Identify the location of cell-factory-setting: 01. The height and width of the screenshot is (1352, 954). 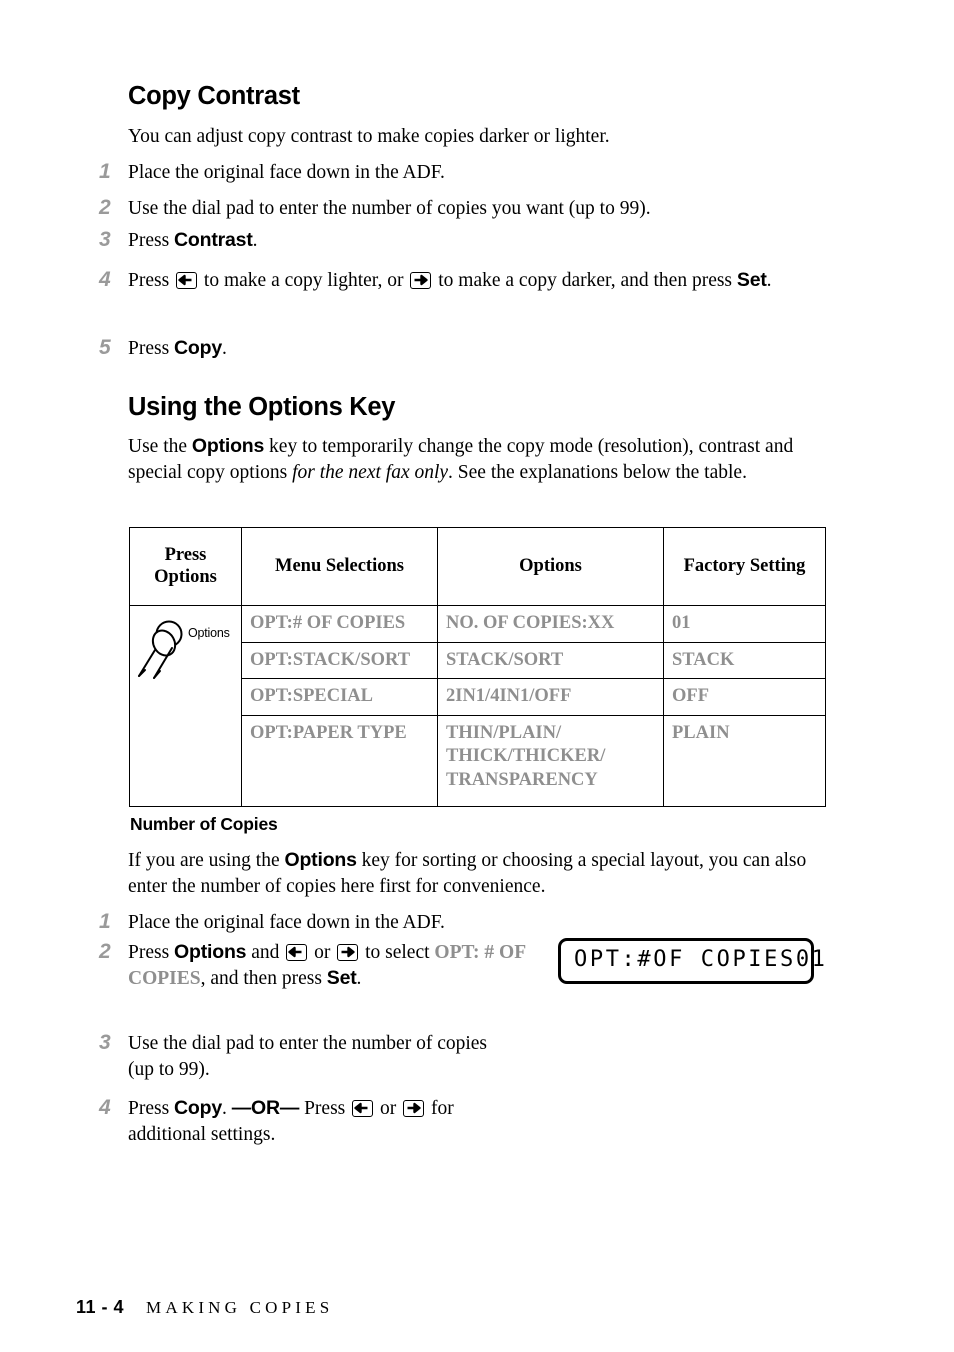
(744, 624).